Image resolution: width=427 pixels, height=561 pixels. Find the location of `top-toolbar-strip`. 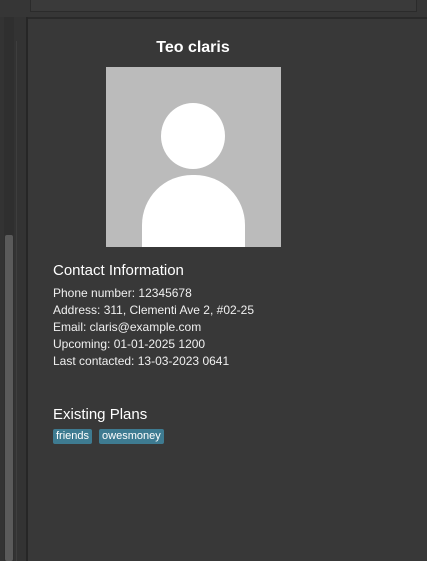

top-toolbar-strip is located at coordinates (213, 9).